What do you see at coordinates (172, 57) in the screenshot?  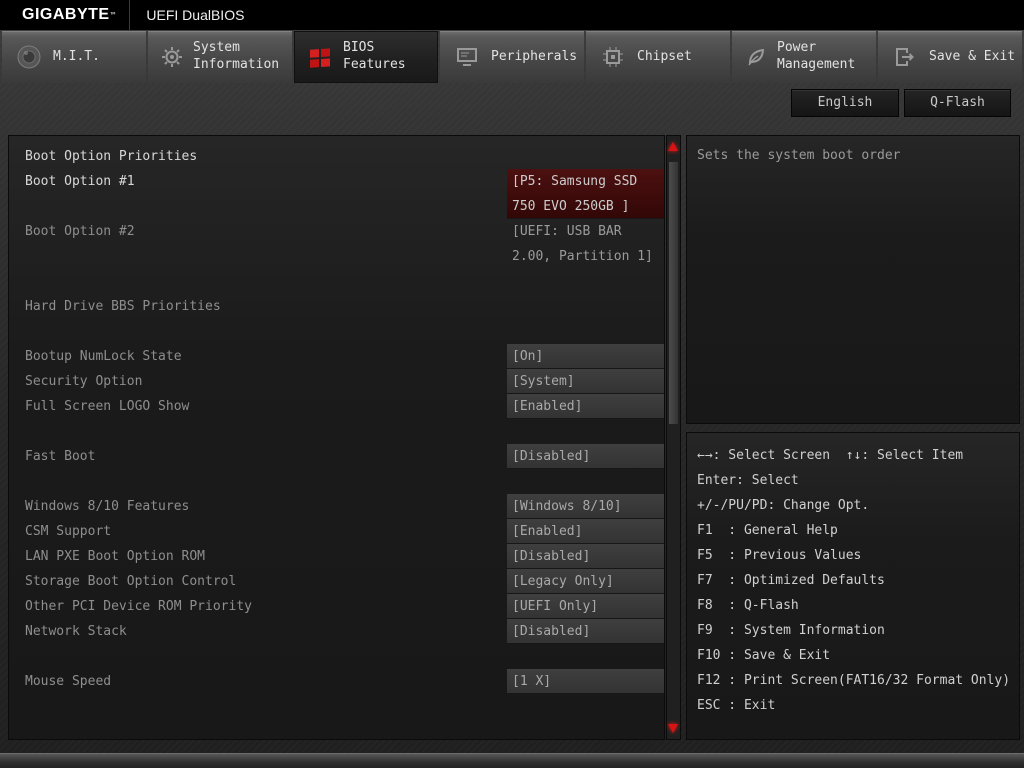 I see `gear-icon` at bounding box center [172, 57].